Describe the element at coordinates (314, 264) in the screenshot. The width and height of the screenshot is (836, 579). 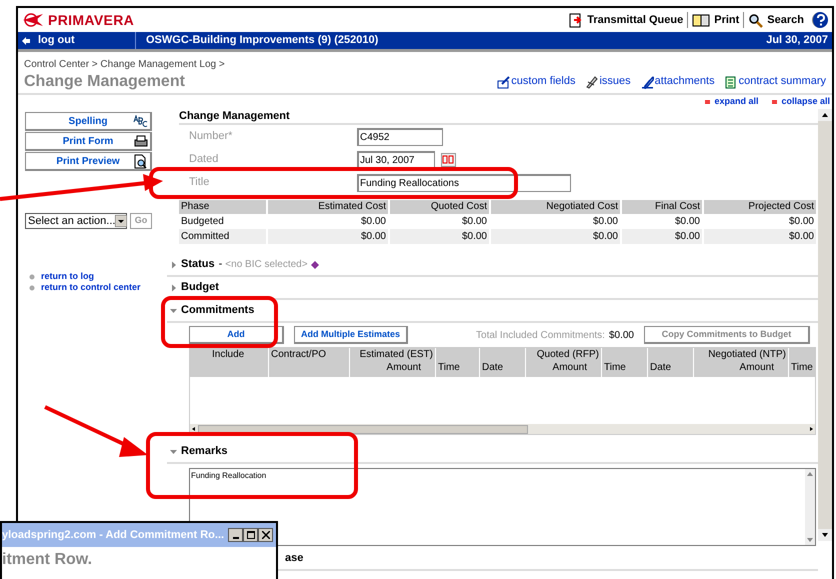
I see `diamond-icon` at that location.